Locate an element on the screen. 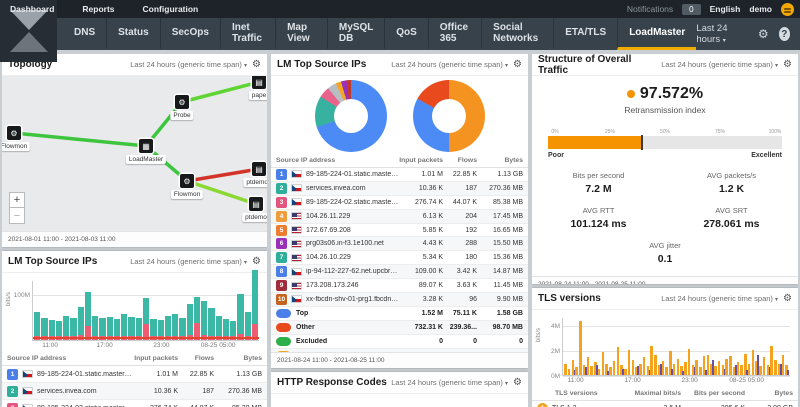  tab-dns: DNS is located at coordinates (84, 34).